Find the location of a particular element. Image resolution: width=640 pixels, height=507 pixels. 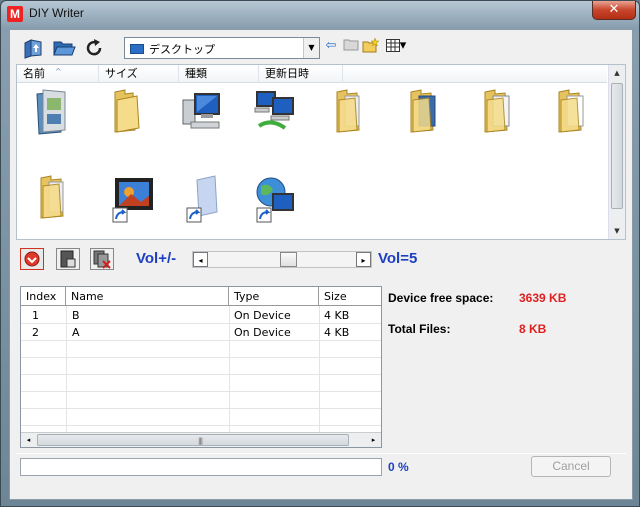

documents-clear-icon is located at coordinates (102, 259).